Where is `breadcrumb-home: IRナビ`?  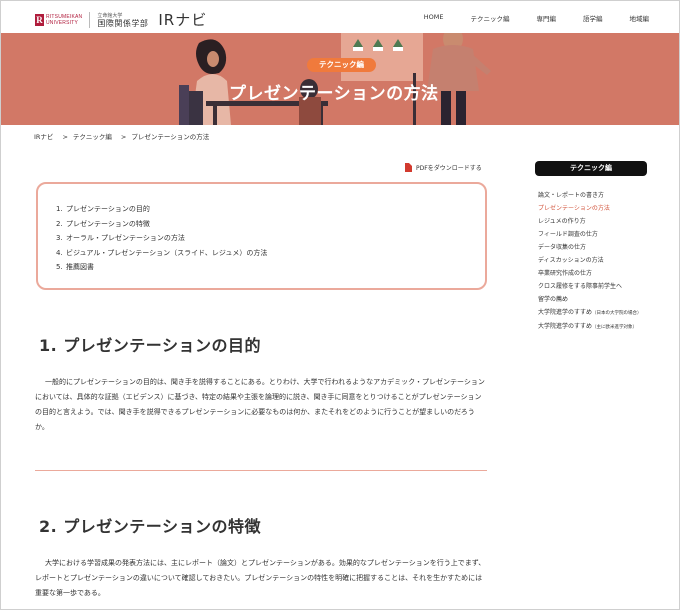 breadcrumb-home: IRナビ is located at coordinates (43, 137).